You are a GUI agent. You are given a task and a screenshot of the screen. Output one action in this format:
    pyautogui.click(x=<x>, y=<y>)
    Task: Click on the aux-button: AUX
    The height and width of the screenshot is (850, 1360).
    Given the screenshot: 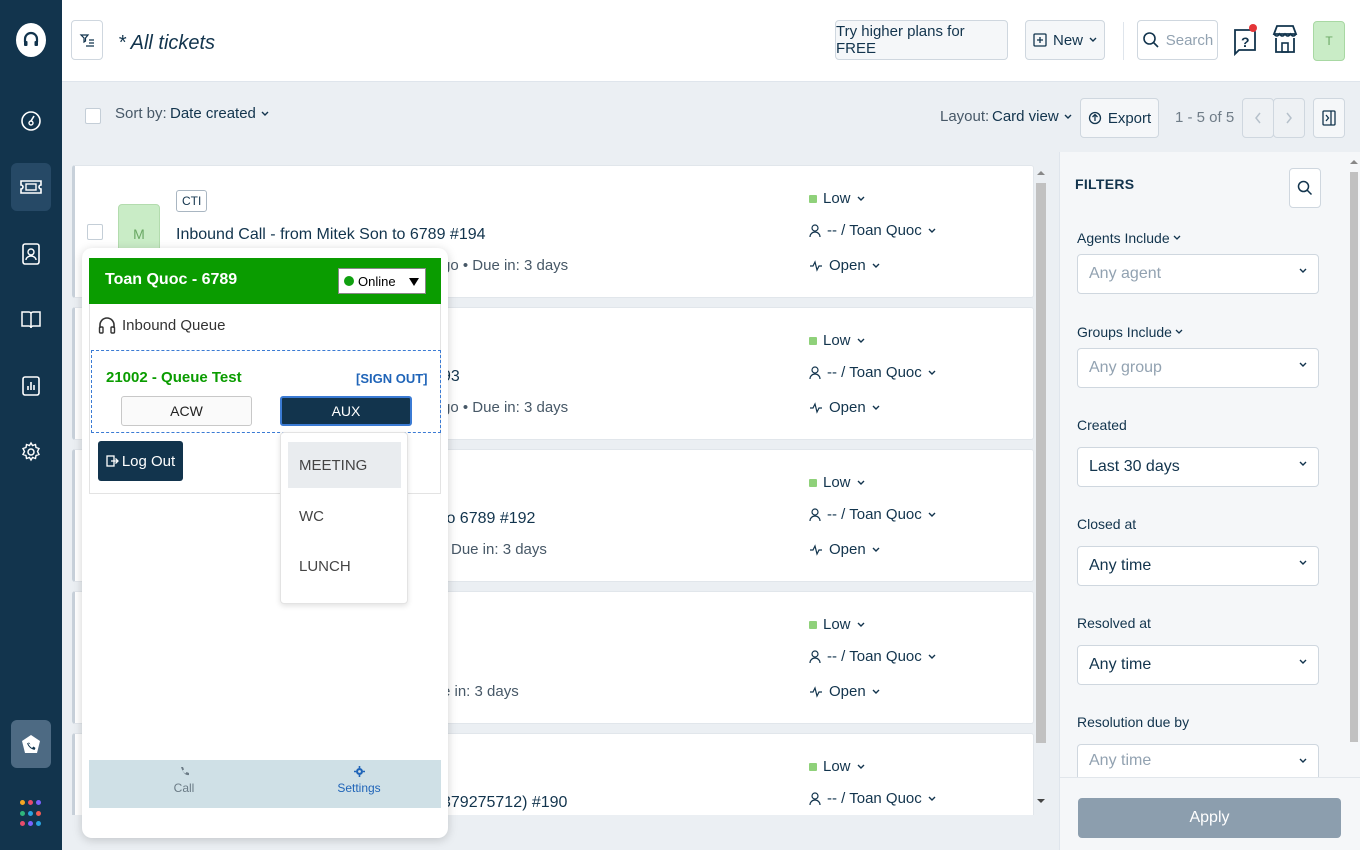 What is the action you would take?
    pyautogui.click(x=346, y=411)
    